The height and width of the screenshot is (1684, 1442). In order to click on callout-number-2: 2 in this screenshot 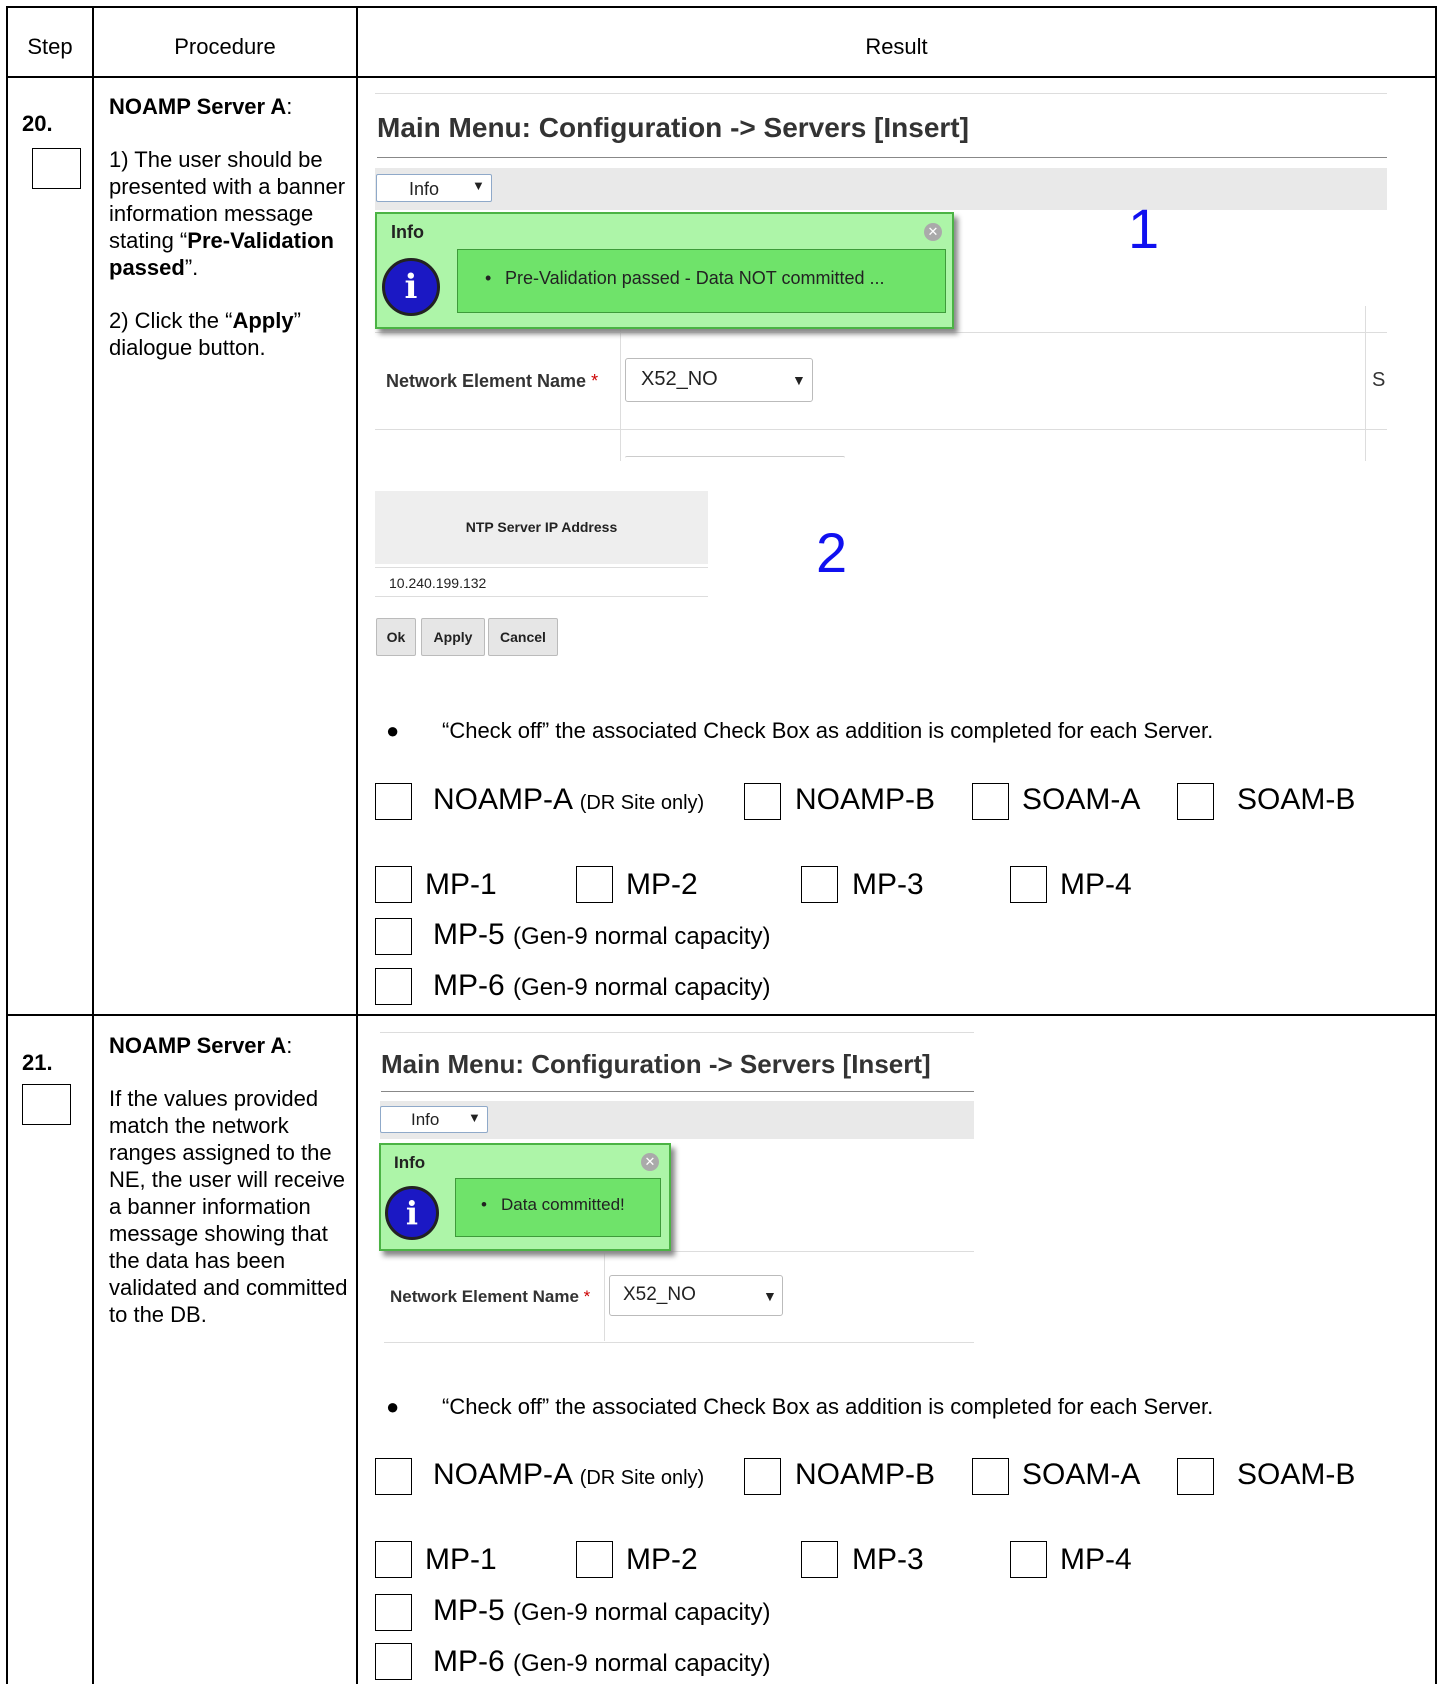, I will do `click(832, 552)`.